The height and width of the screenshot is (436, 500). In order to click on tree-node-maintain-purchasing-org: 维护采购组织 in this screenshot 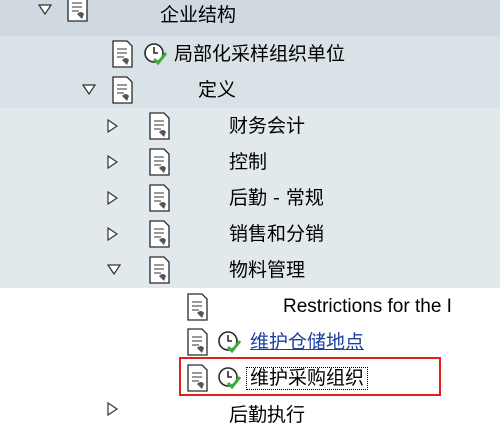, I will do `click(250, 378)`.